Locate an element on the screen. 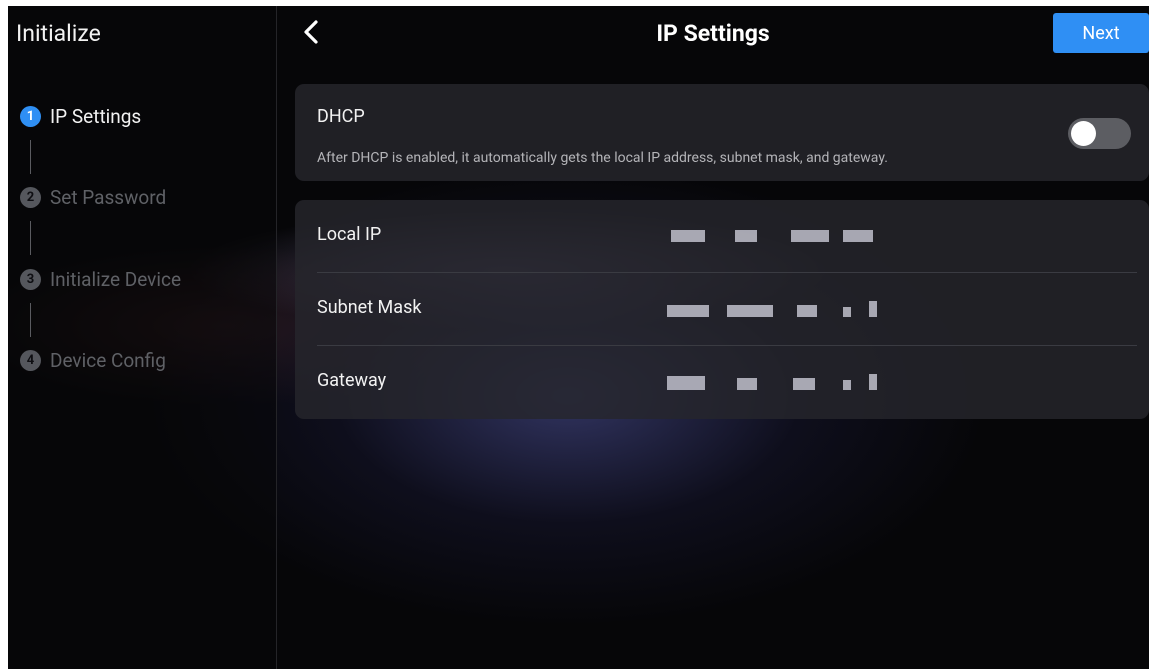 The image size is (1149, 669). step-set-password: 2 Set Password is located at coordinates (93, 197).